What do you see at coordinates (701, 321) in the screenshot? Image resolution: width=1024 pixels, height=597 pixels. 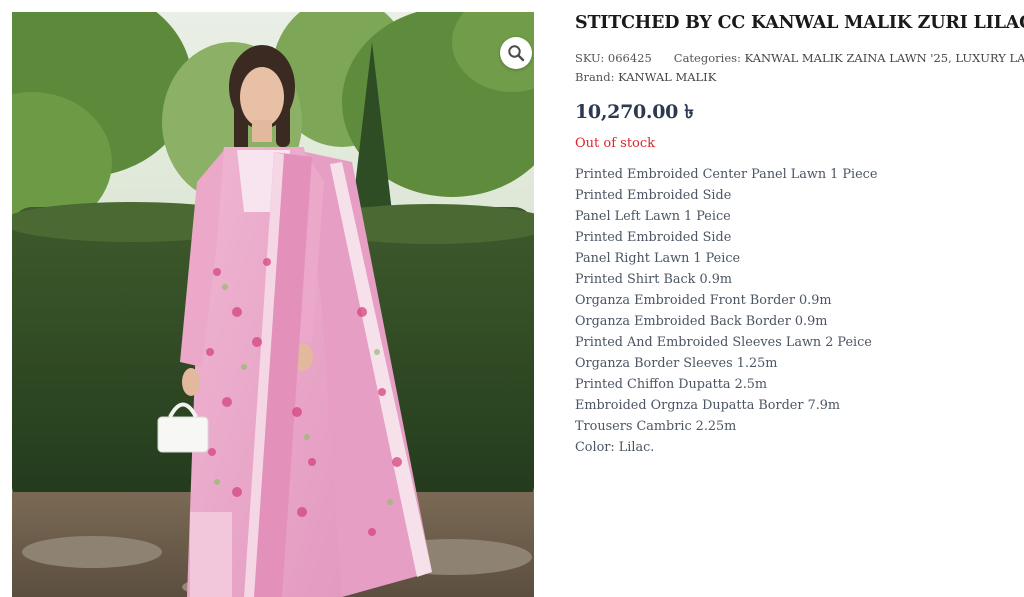 I see `description-line: Organza Embroided Back Border 0.9m` at bounding box center [701, 321].